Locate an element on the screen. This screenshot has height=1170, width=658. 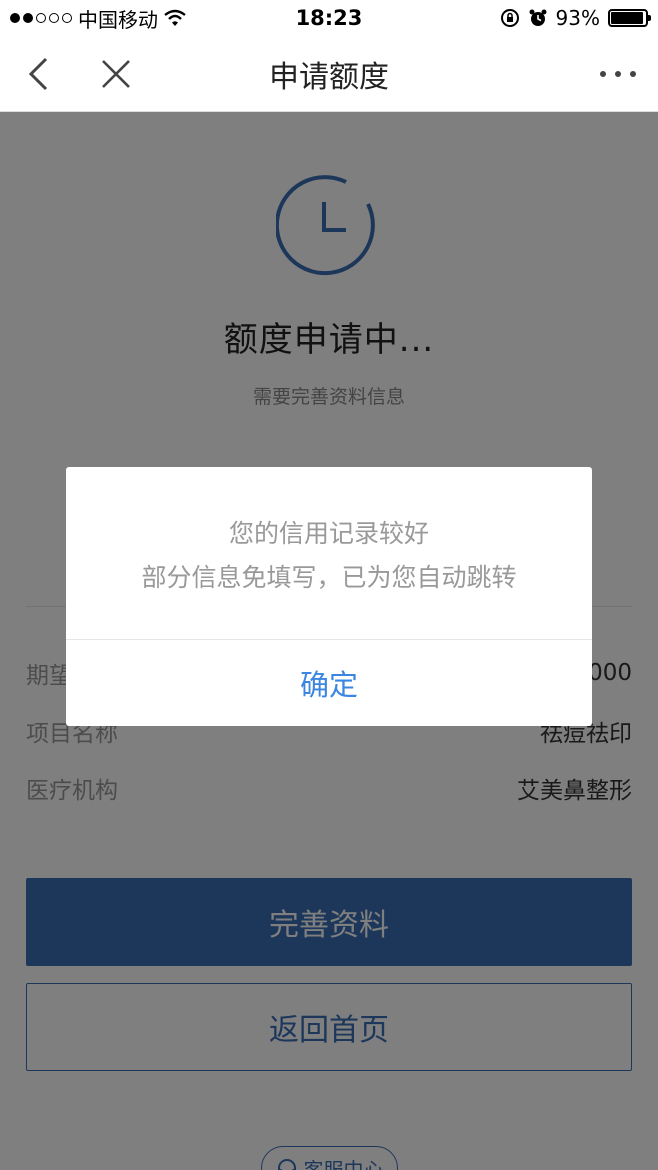
wifi-icon is located at coordinates (175, 17).